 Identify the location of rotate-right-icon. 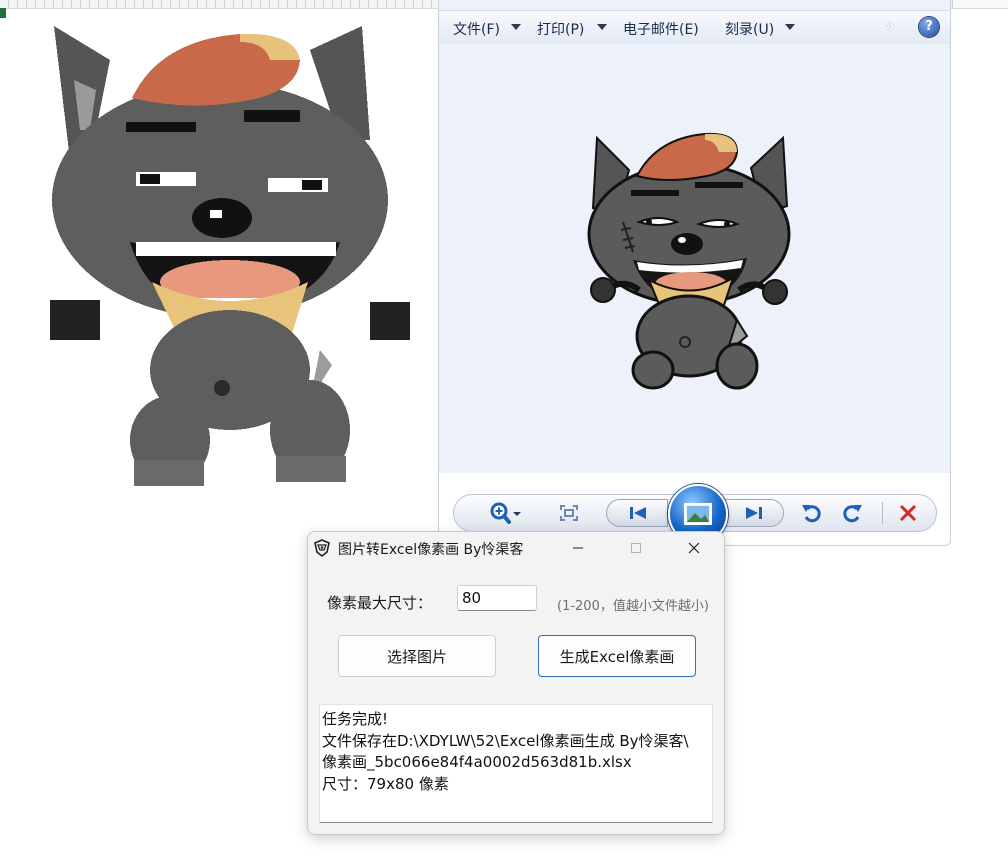
(852, 513).